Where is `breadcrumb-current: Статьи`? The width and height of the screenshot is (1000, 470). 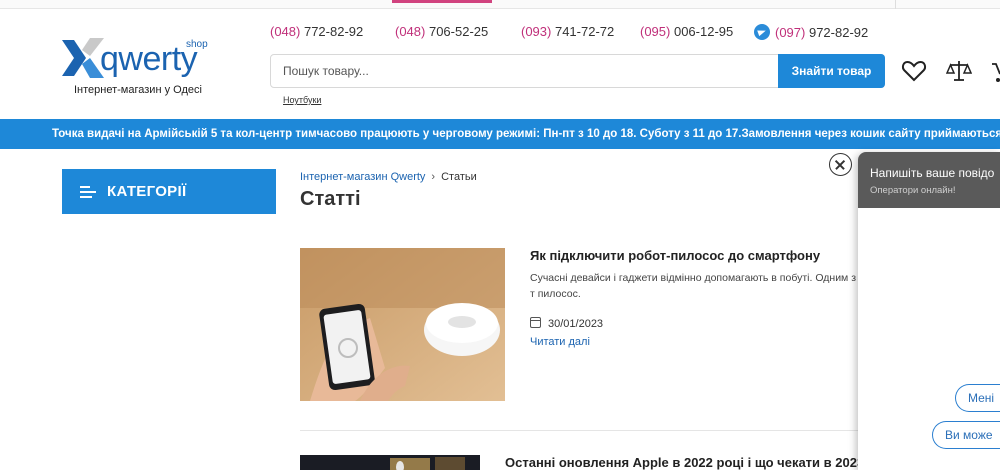
breadcrumb-current: Статьи is located at coordinates (459, 177).